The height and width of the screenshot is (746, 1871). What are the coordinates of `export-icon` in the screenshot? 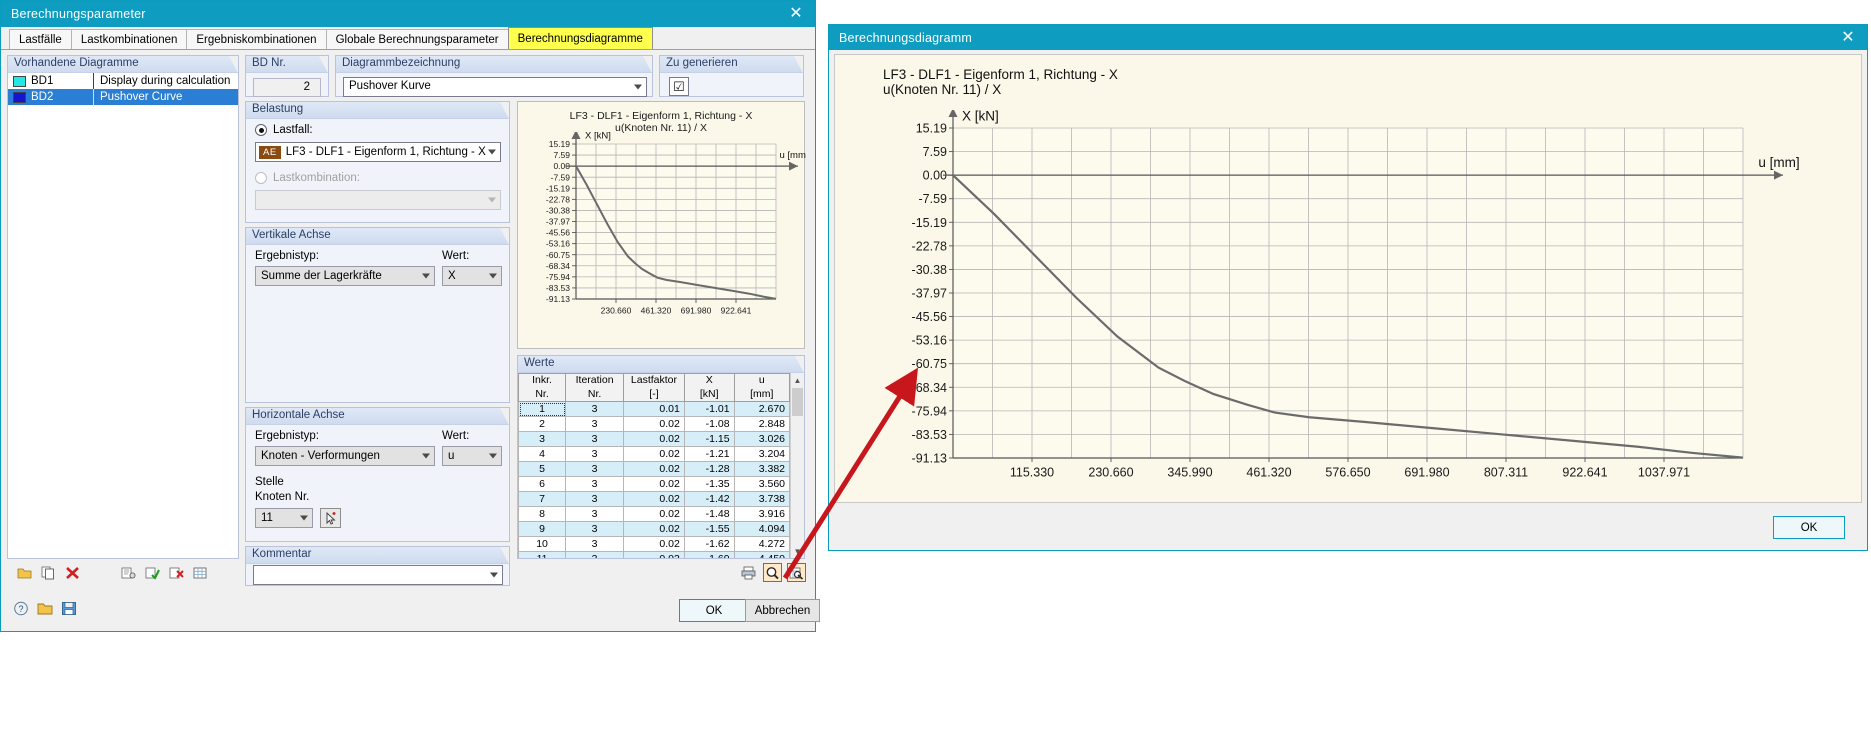 It's located at (796, 572).